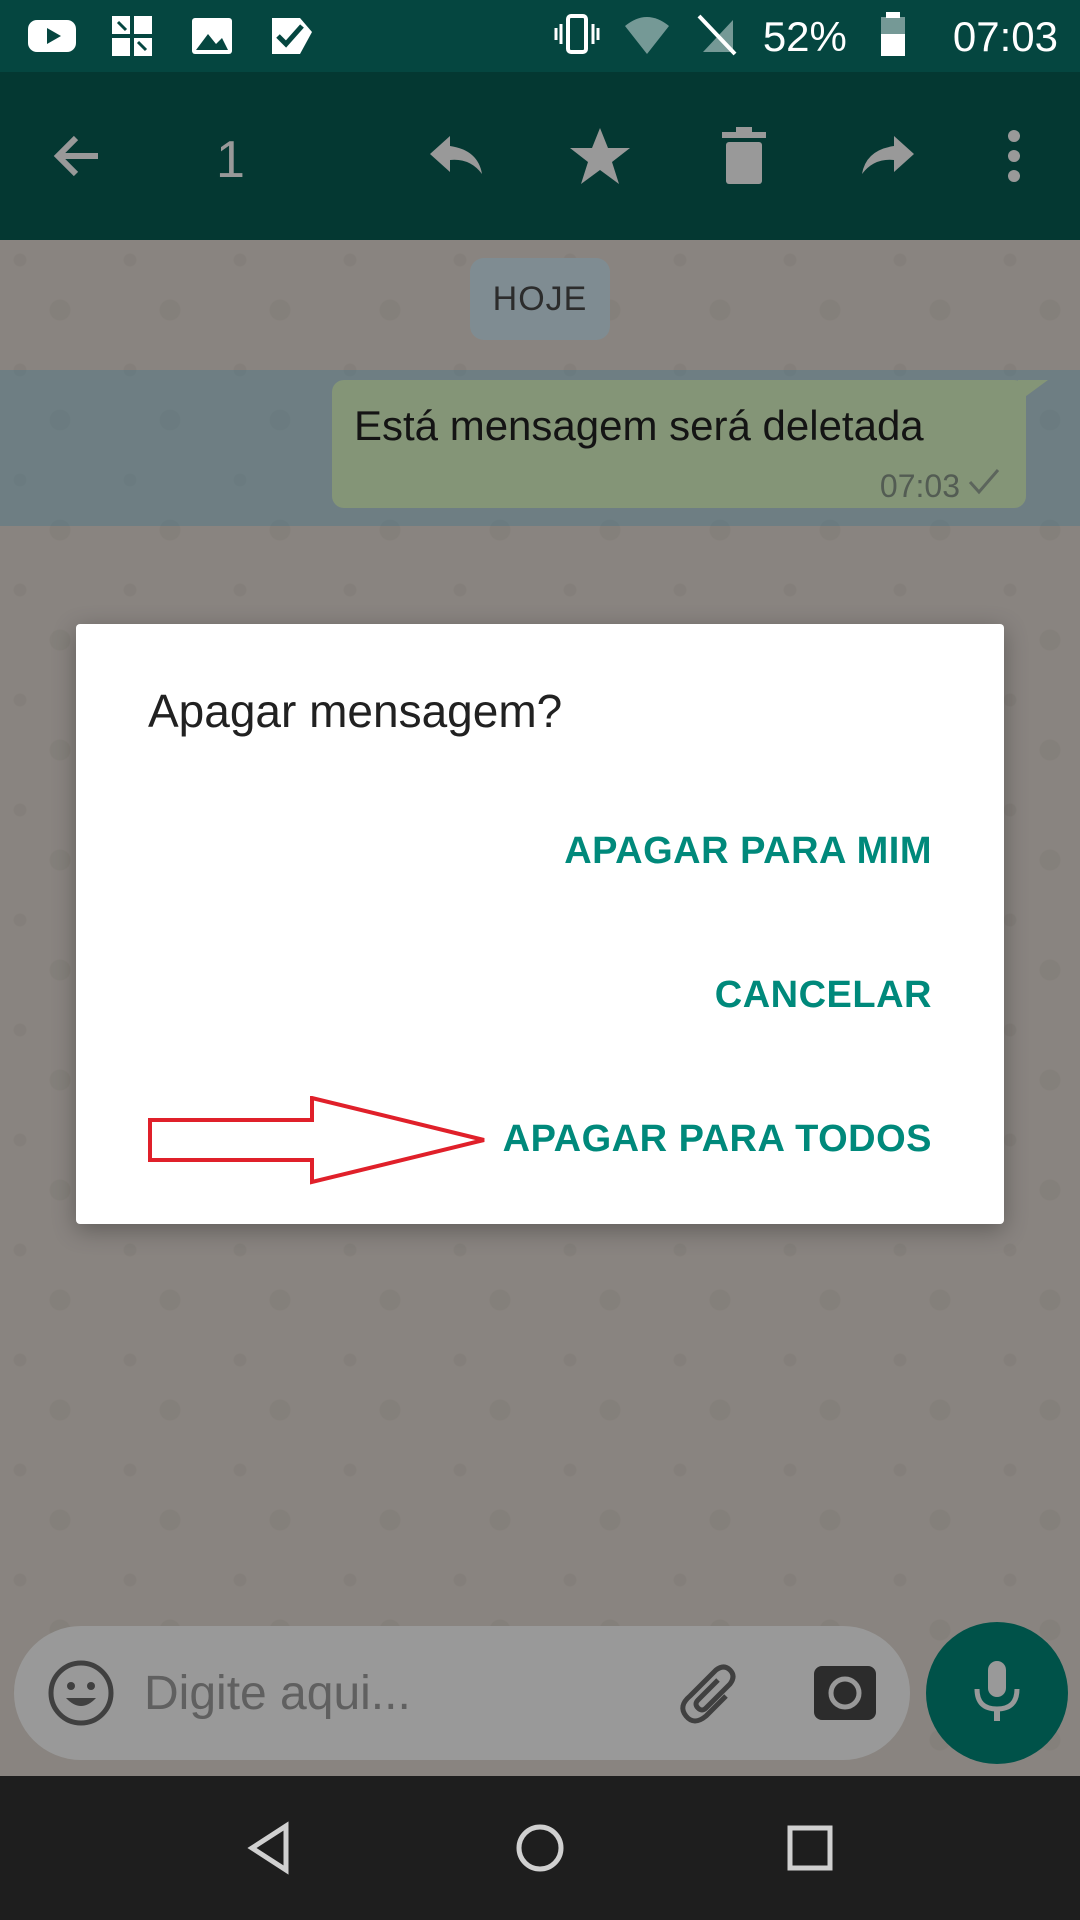 This screenshot has height=1920, width=1080. I want to click on clock: 07:03, so click(1005, 36).